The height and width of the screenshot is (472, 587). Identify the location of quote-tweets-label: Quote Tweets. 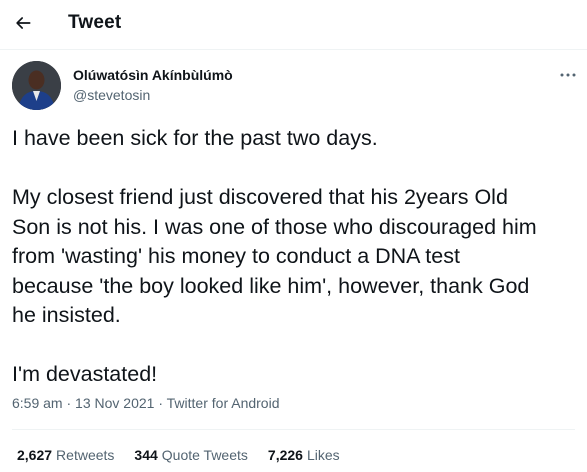
(204, 455).